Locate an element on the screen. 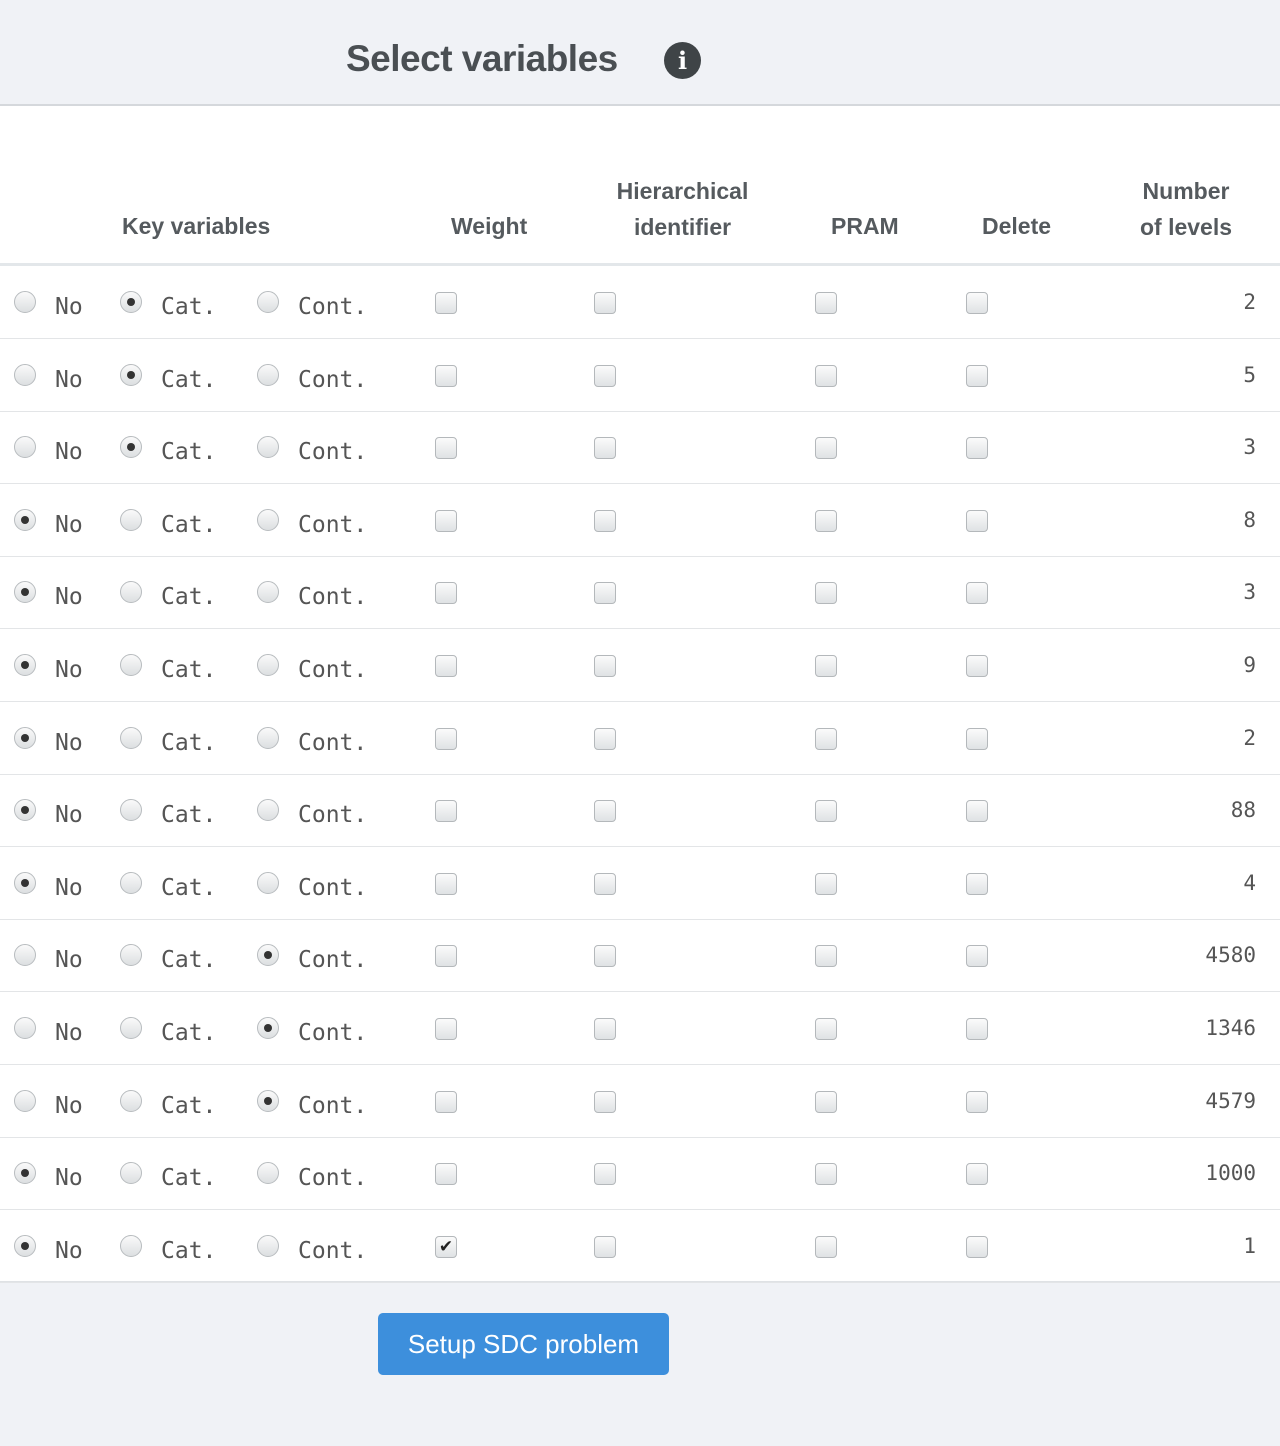 The width and height of the screenshot is (1280, 1446). weight-checkbox: ✔ is located at coordinates (446, 1246).